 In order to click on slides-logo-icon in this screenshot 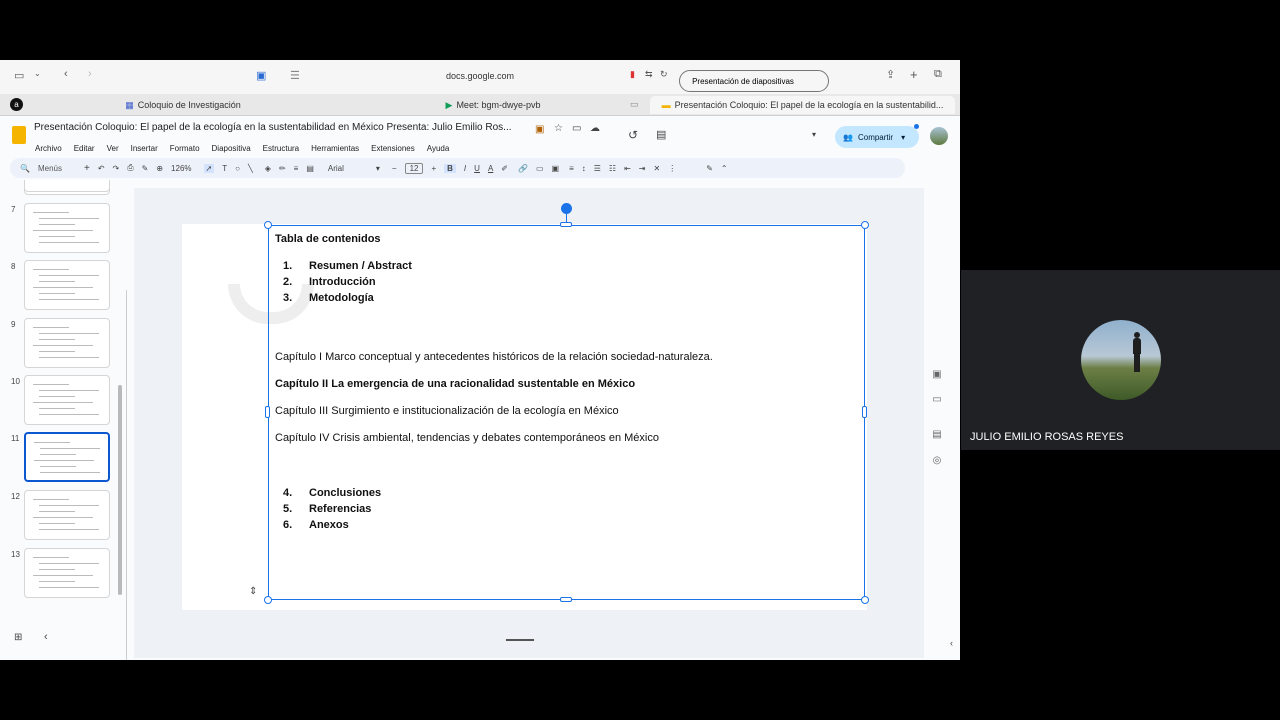, I will do `click(19, 135)`.